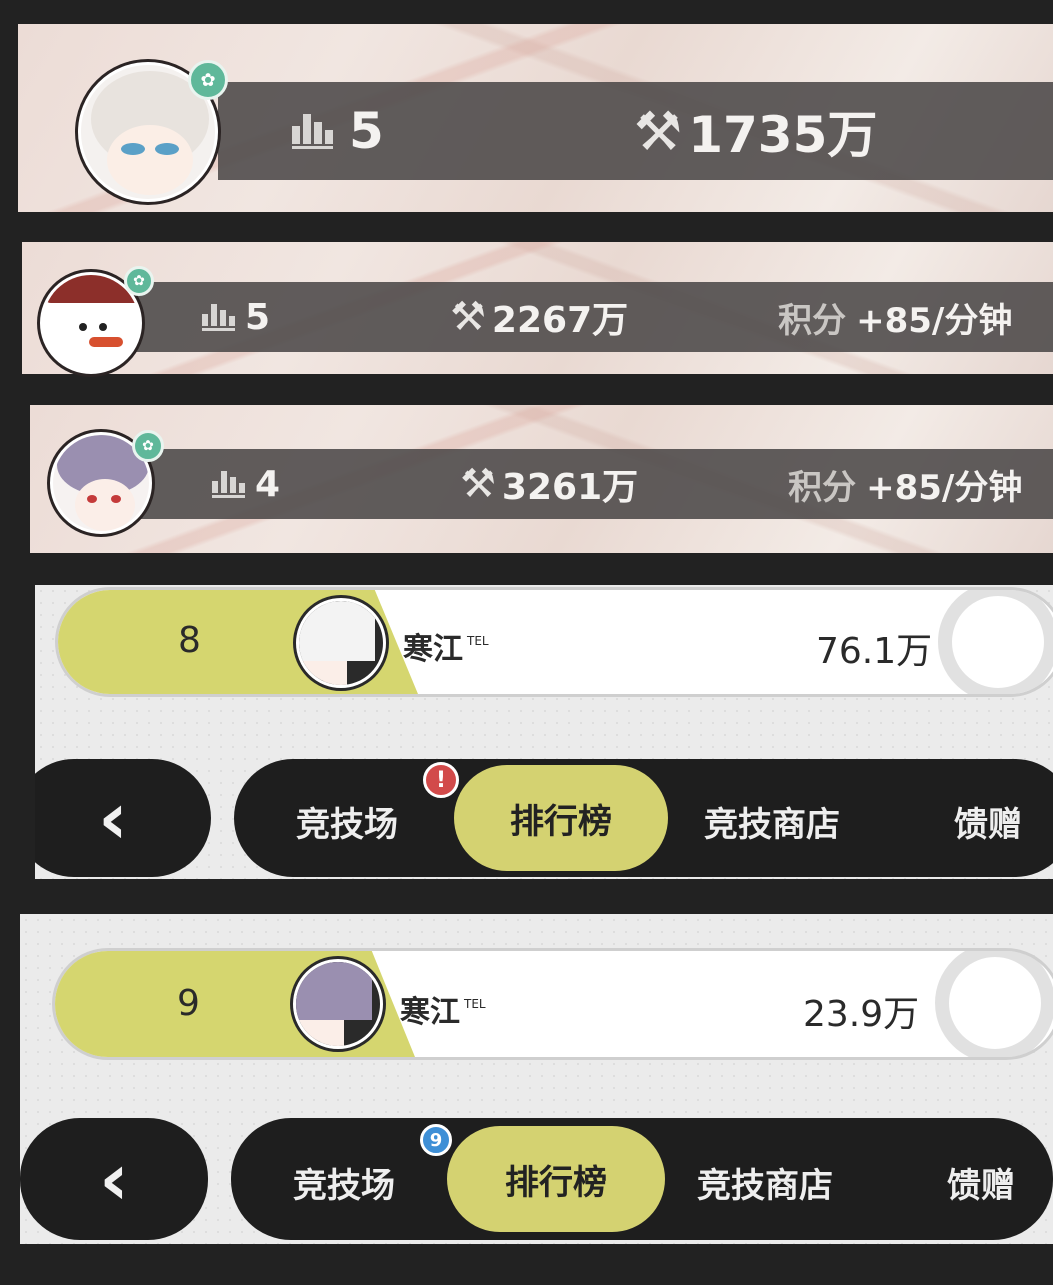  Describe the element at coordinates (570, 487) in the screenshot. I see `power-value: 3261万` at that location.